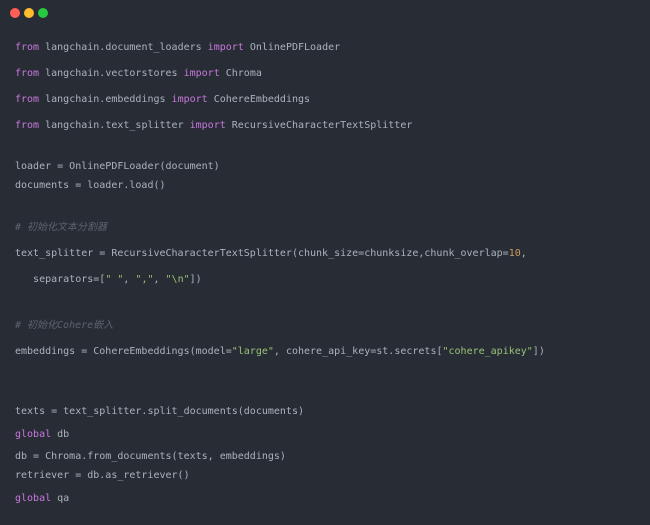 The width and height of the screenshot is (650, 525). What do you see at coordinates (60, 498) in the screenshot?
I see `code-token: qa` at bounding box center [60, 498].